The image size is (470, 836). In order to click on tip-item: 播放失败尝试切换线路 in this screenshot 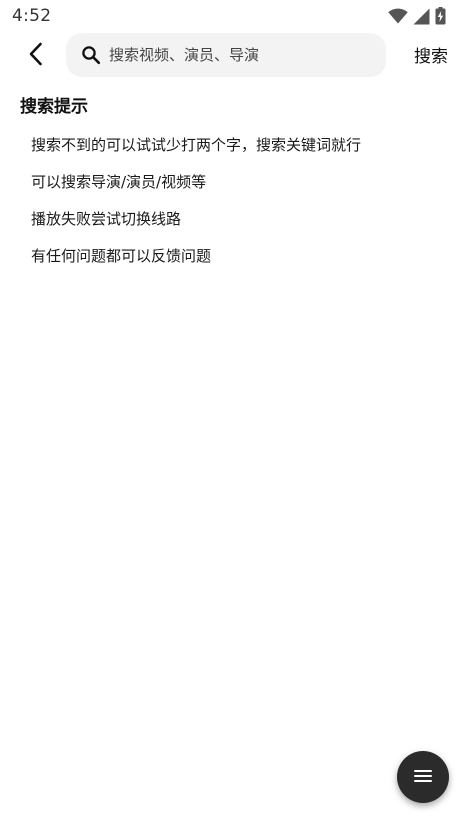, I will do `click(106, 219)`.